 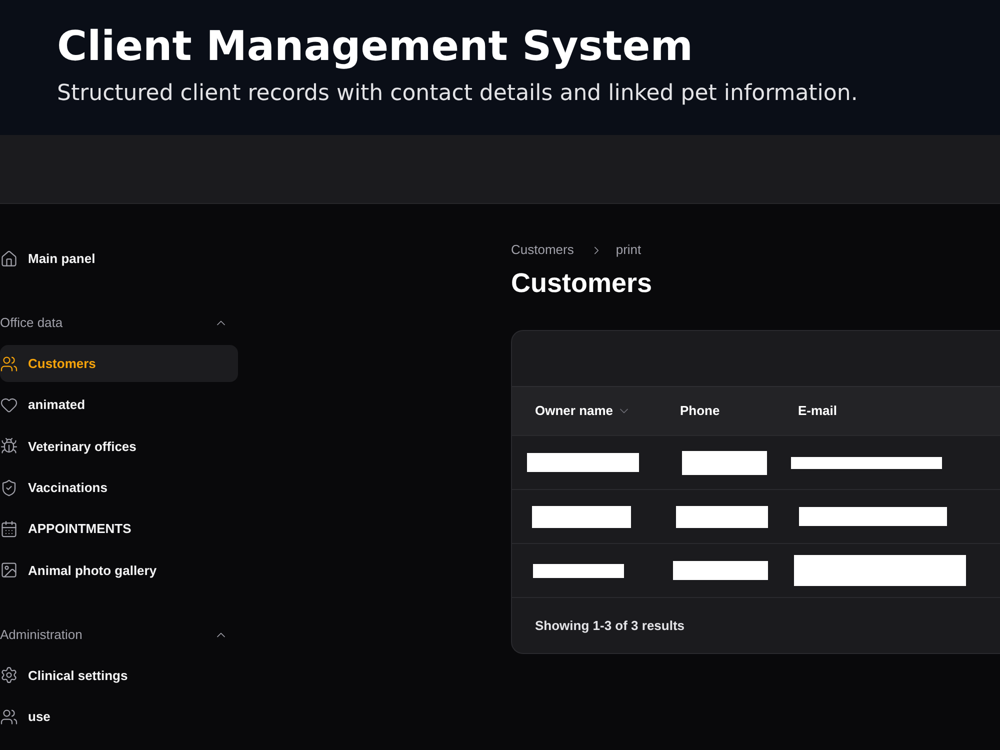 What do you see at coordinates (610, 625) in the screenshot?
I see `results-count: Showing 1-3 of 3 results` at bounding box center [610, 625].